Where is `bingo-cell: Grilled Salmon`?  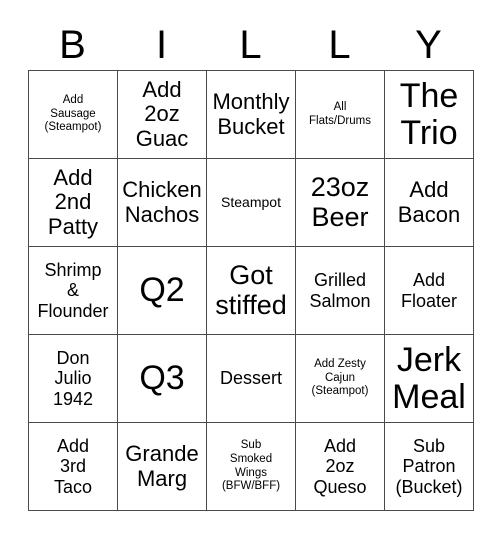 bingo-cell: Grilled Salmon is located at coordinates (340, 290).